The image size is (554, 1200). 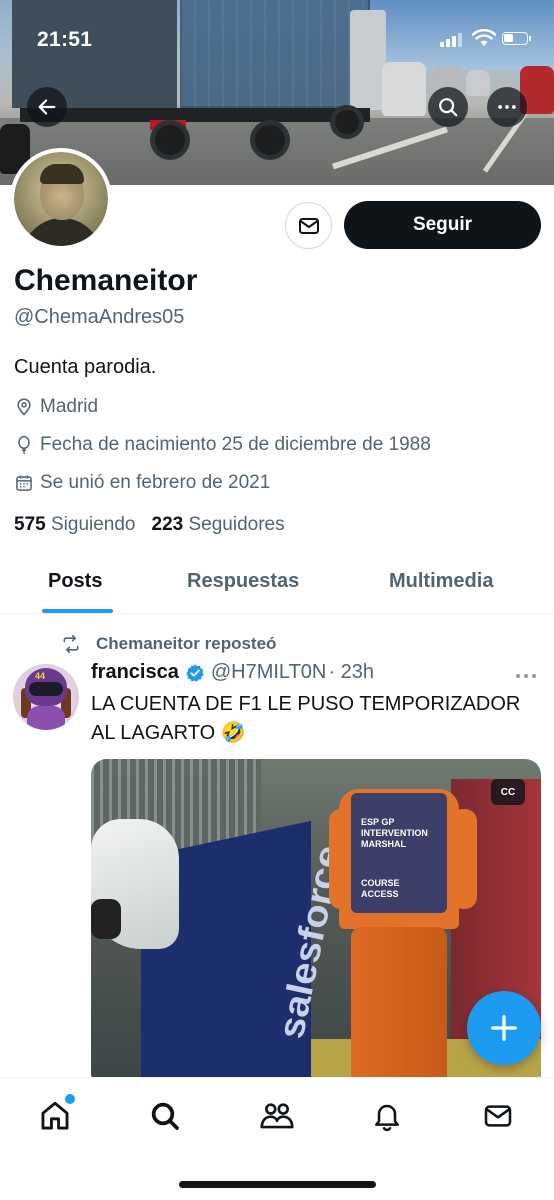 I want to click on vest-line: ACCESS, so click(x=380, y=894).